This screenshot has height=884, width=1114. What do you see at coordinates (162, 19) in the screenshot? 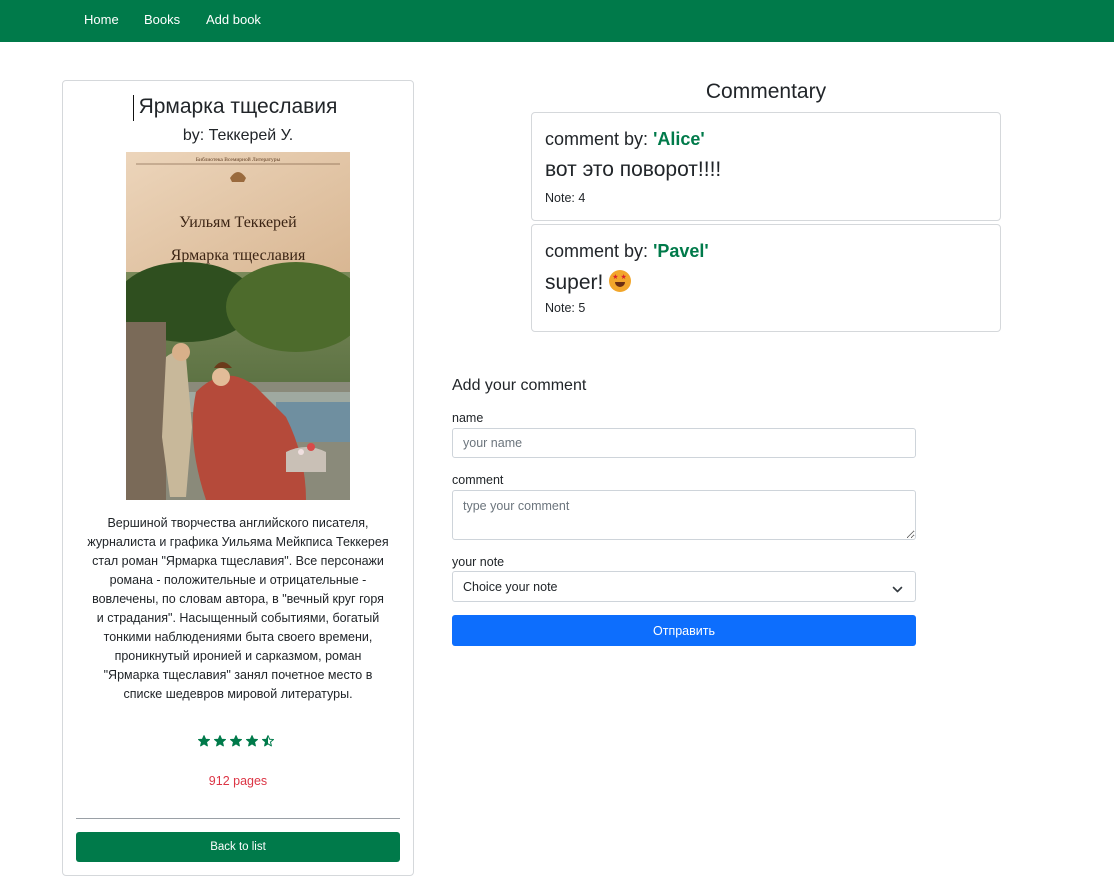
I see `nav-link-books: Books` at bounding box center [162, 19].